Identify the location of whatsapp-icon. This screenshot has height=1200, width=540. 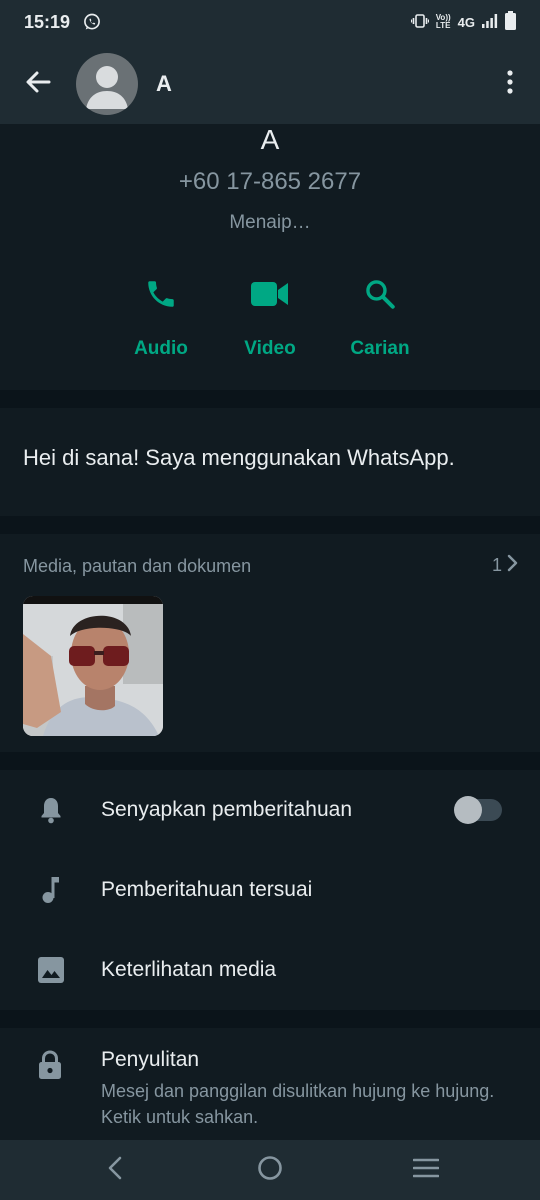
(92, 22).